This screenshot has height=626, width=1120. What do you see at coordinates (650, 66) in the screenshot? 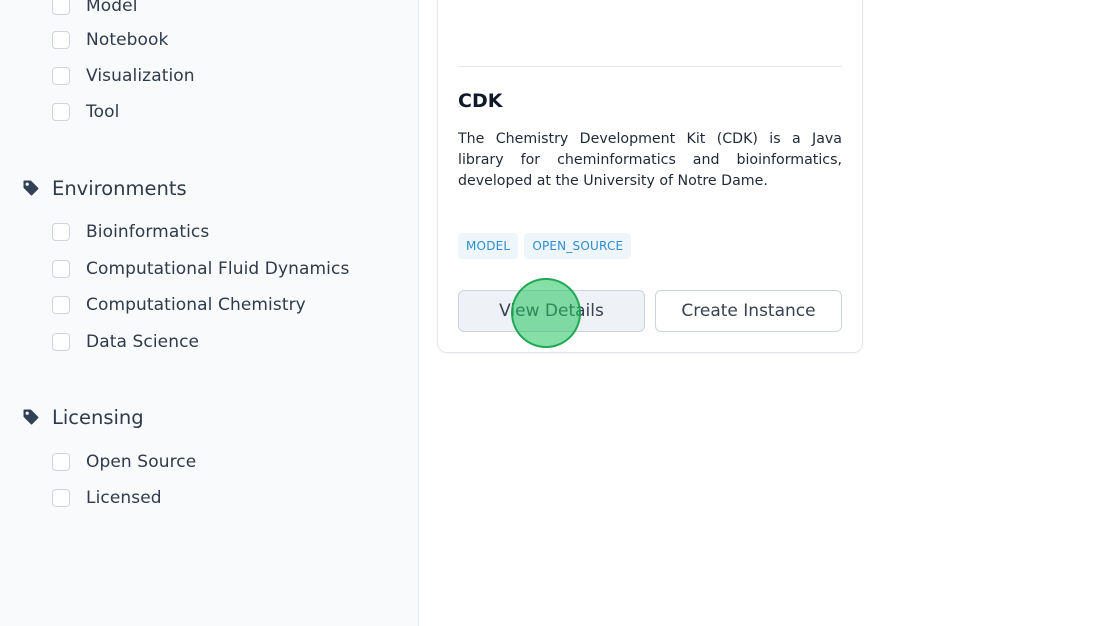
I see `card-divider` at bounding box center [650, 66].